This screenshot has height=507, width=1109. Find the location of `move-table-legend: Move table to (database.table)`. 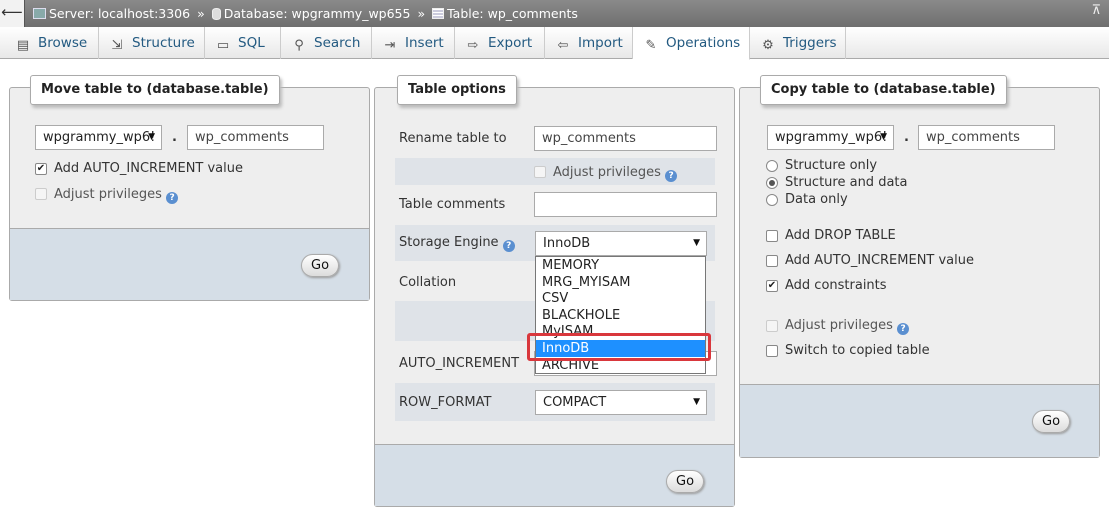

move-table-legend: Move table to (database.table) is located at coordinates (155, 90).